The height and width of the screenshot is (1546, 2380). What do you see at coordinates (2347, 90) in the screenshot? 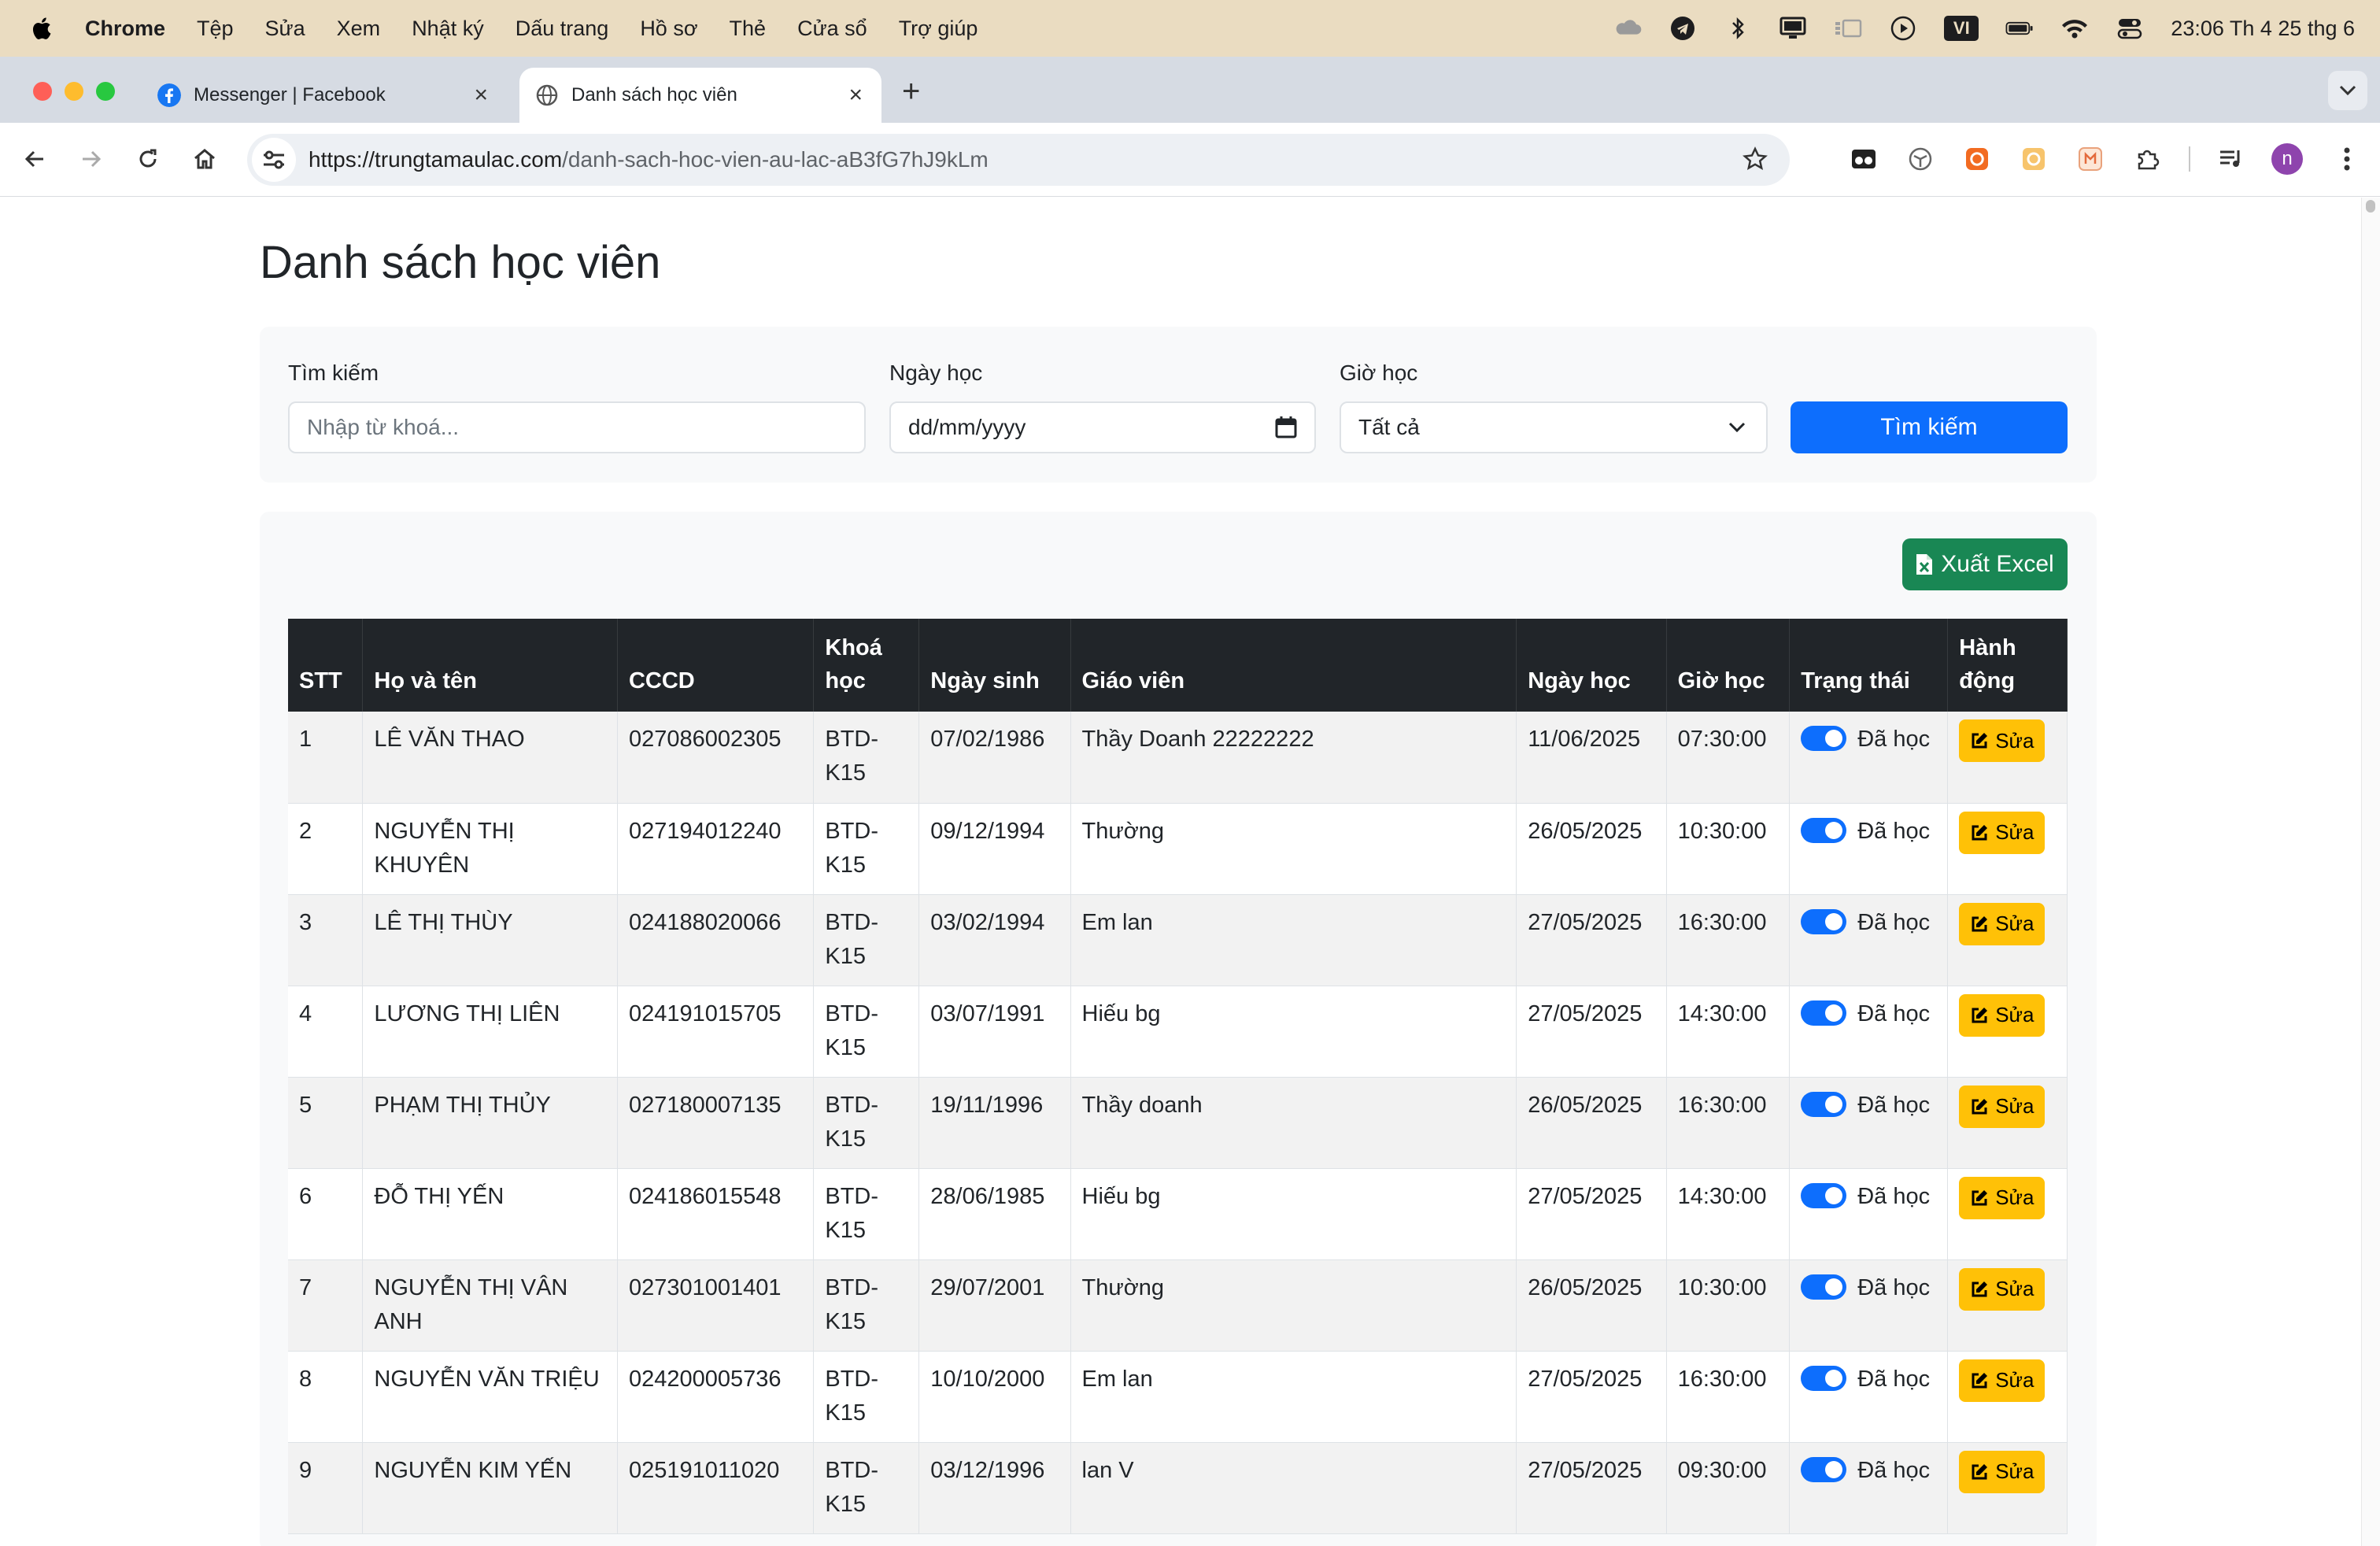
I see `tab-search-button` at bounding box center [2347, 90].